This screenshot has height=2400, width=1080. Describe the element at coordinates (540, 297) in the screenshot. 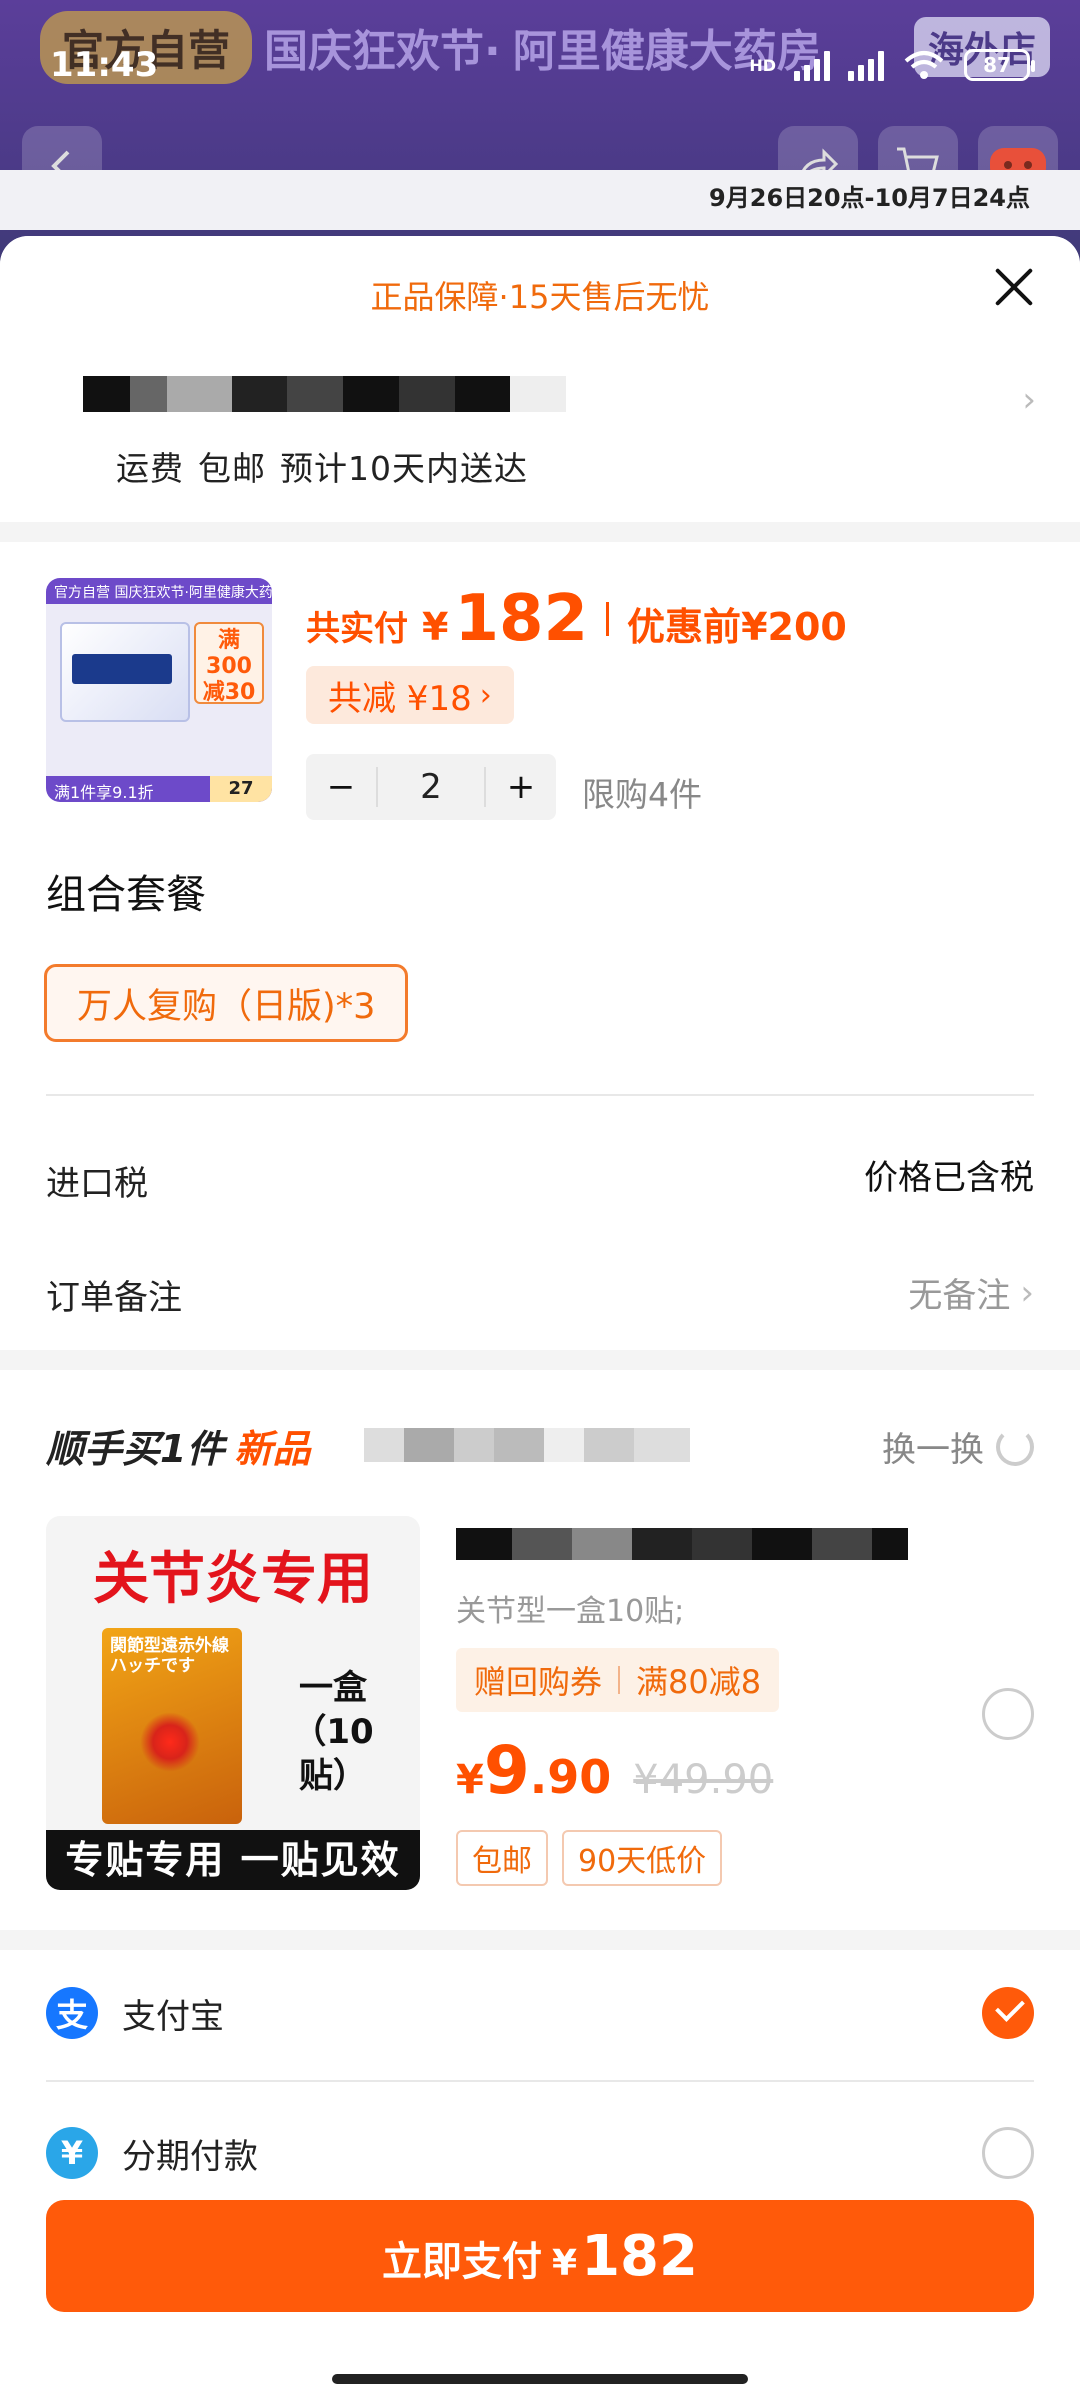

I see `guarantee-title: 正品保障·15天售后无忧` at that location.